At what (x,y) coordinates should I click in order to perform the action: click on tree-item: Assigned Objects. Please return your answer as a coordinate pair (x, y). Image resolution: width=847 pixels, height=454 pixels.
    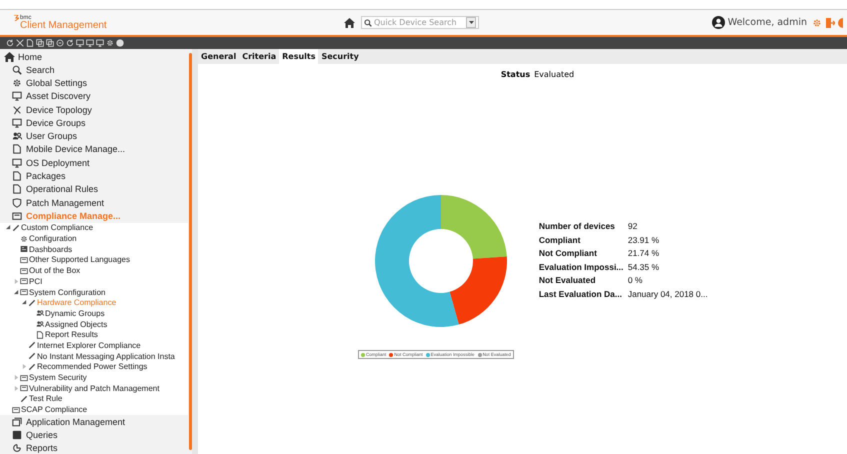
    Looking at the image, I should click on (76, 324).